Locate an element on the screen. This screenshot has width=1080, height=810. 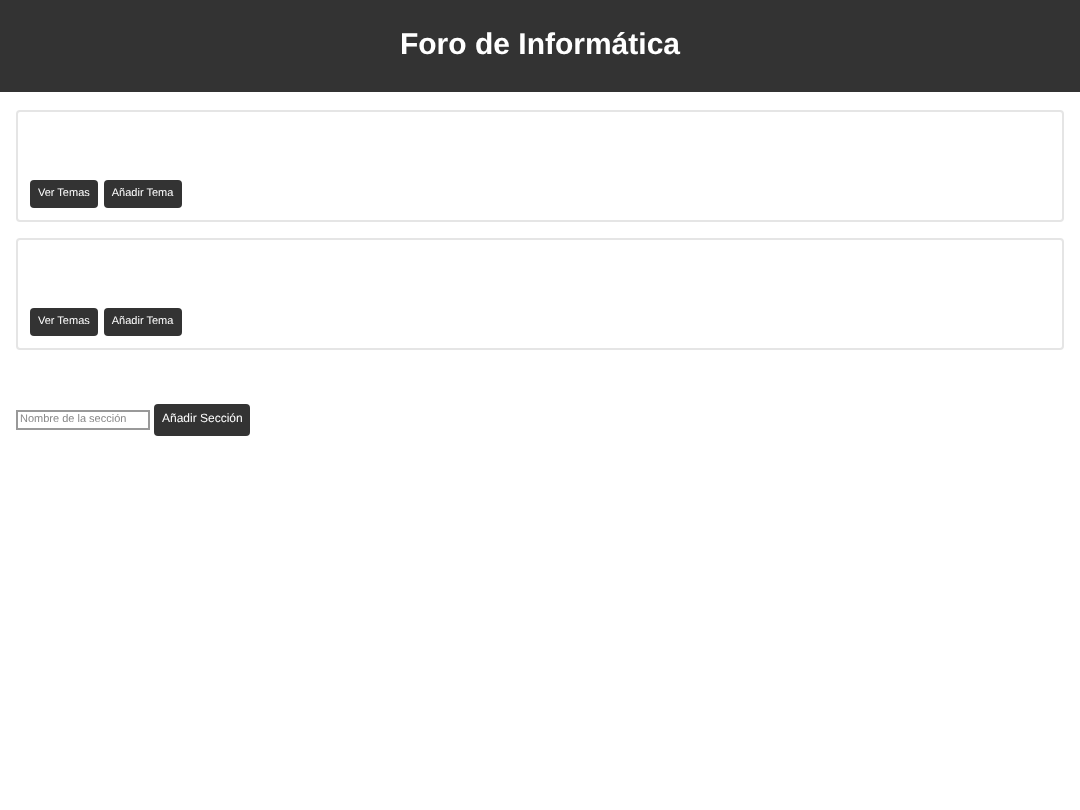
page-title: Foro de Informática is located at coordinates (540, 45).